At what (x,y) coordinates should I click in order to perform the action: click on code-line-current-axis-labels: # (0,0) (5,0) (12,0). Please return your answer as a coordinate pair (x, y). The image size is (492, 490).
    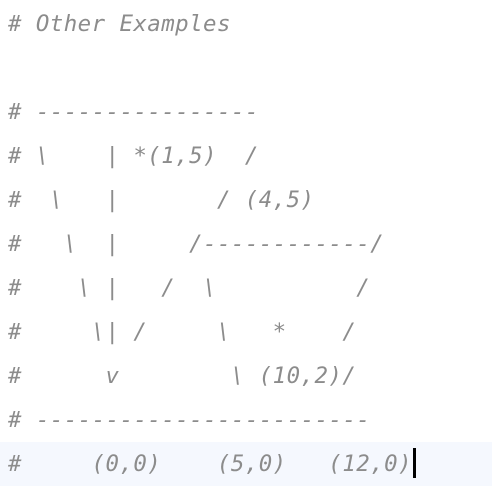
    Looking at the image, I should click on (246, 464).